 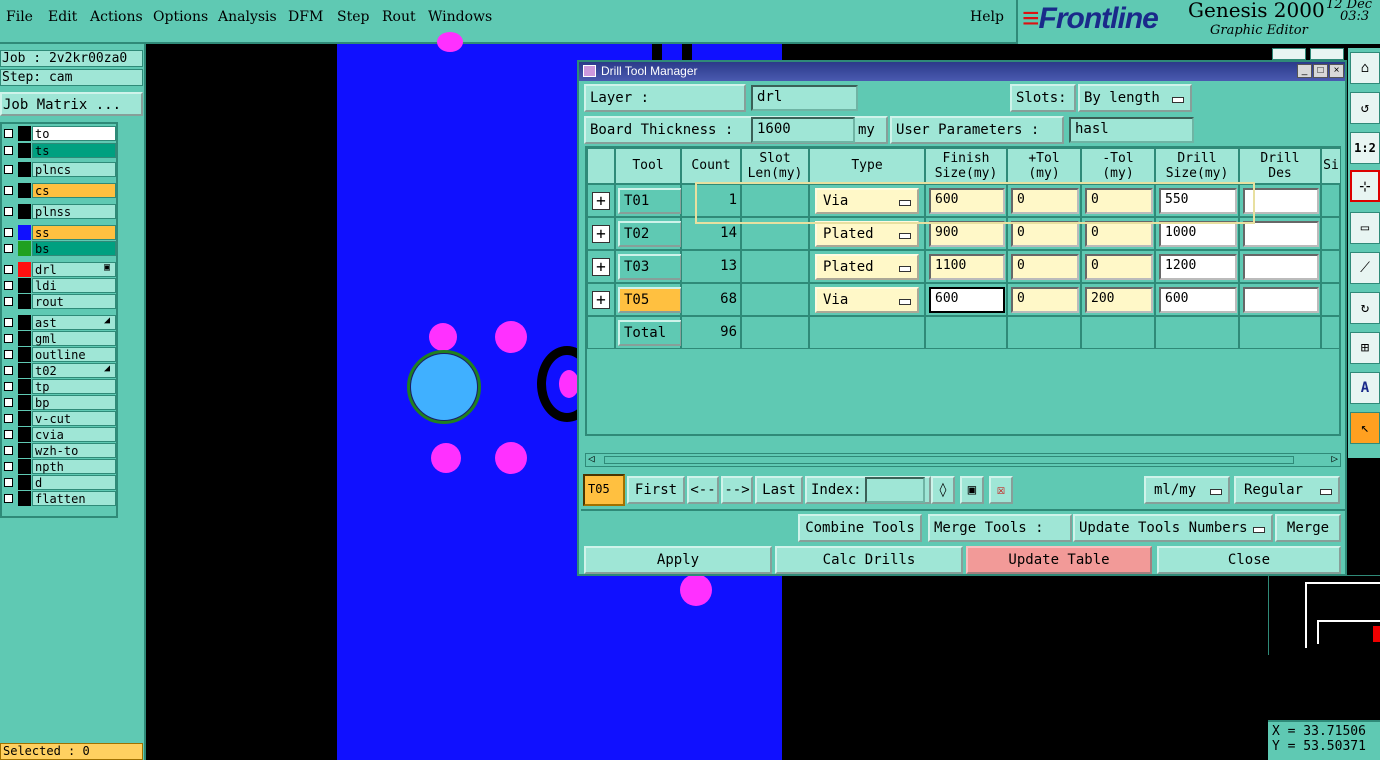 I want to click on menu-analysis: Analysis, so click(x=247, y=17).